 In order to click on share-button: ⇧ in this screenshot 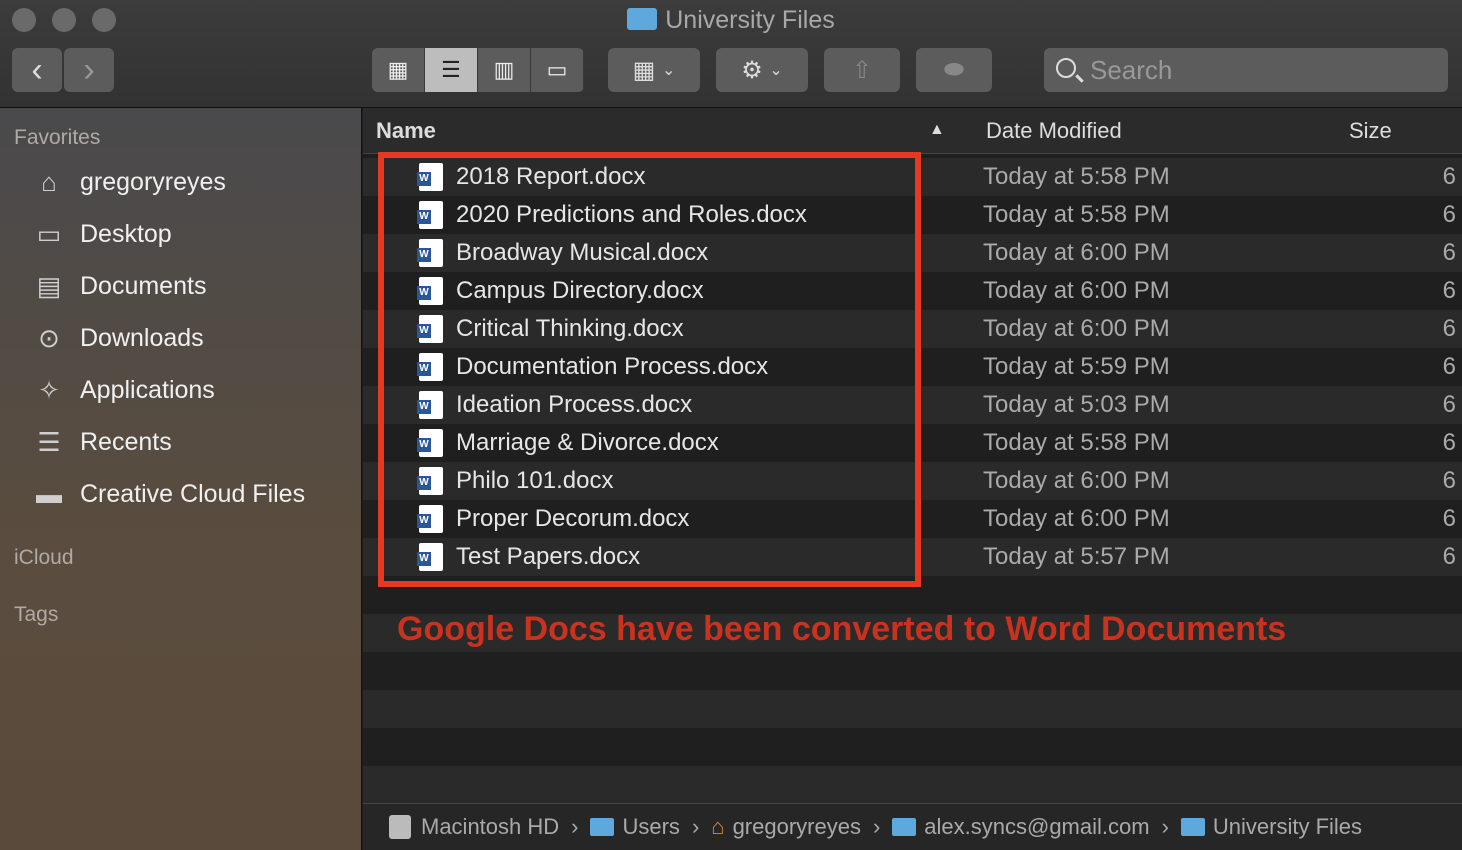, I will do `click(862, 70)`.